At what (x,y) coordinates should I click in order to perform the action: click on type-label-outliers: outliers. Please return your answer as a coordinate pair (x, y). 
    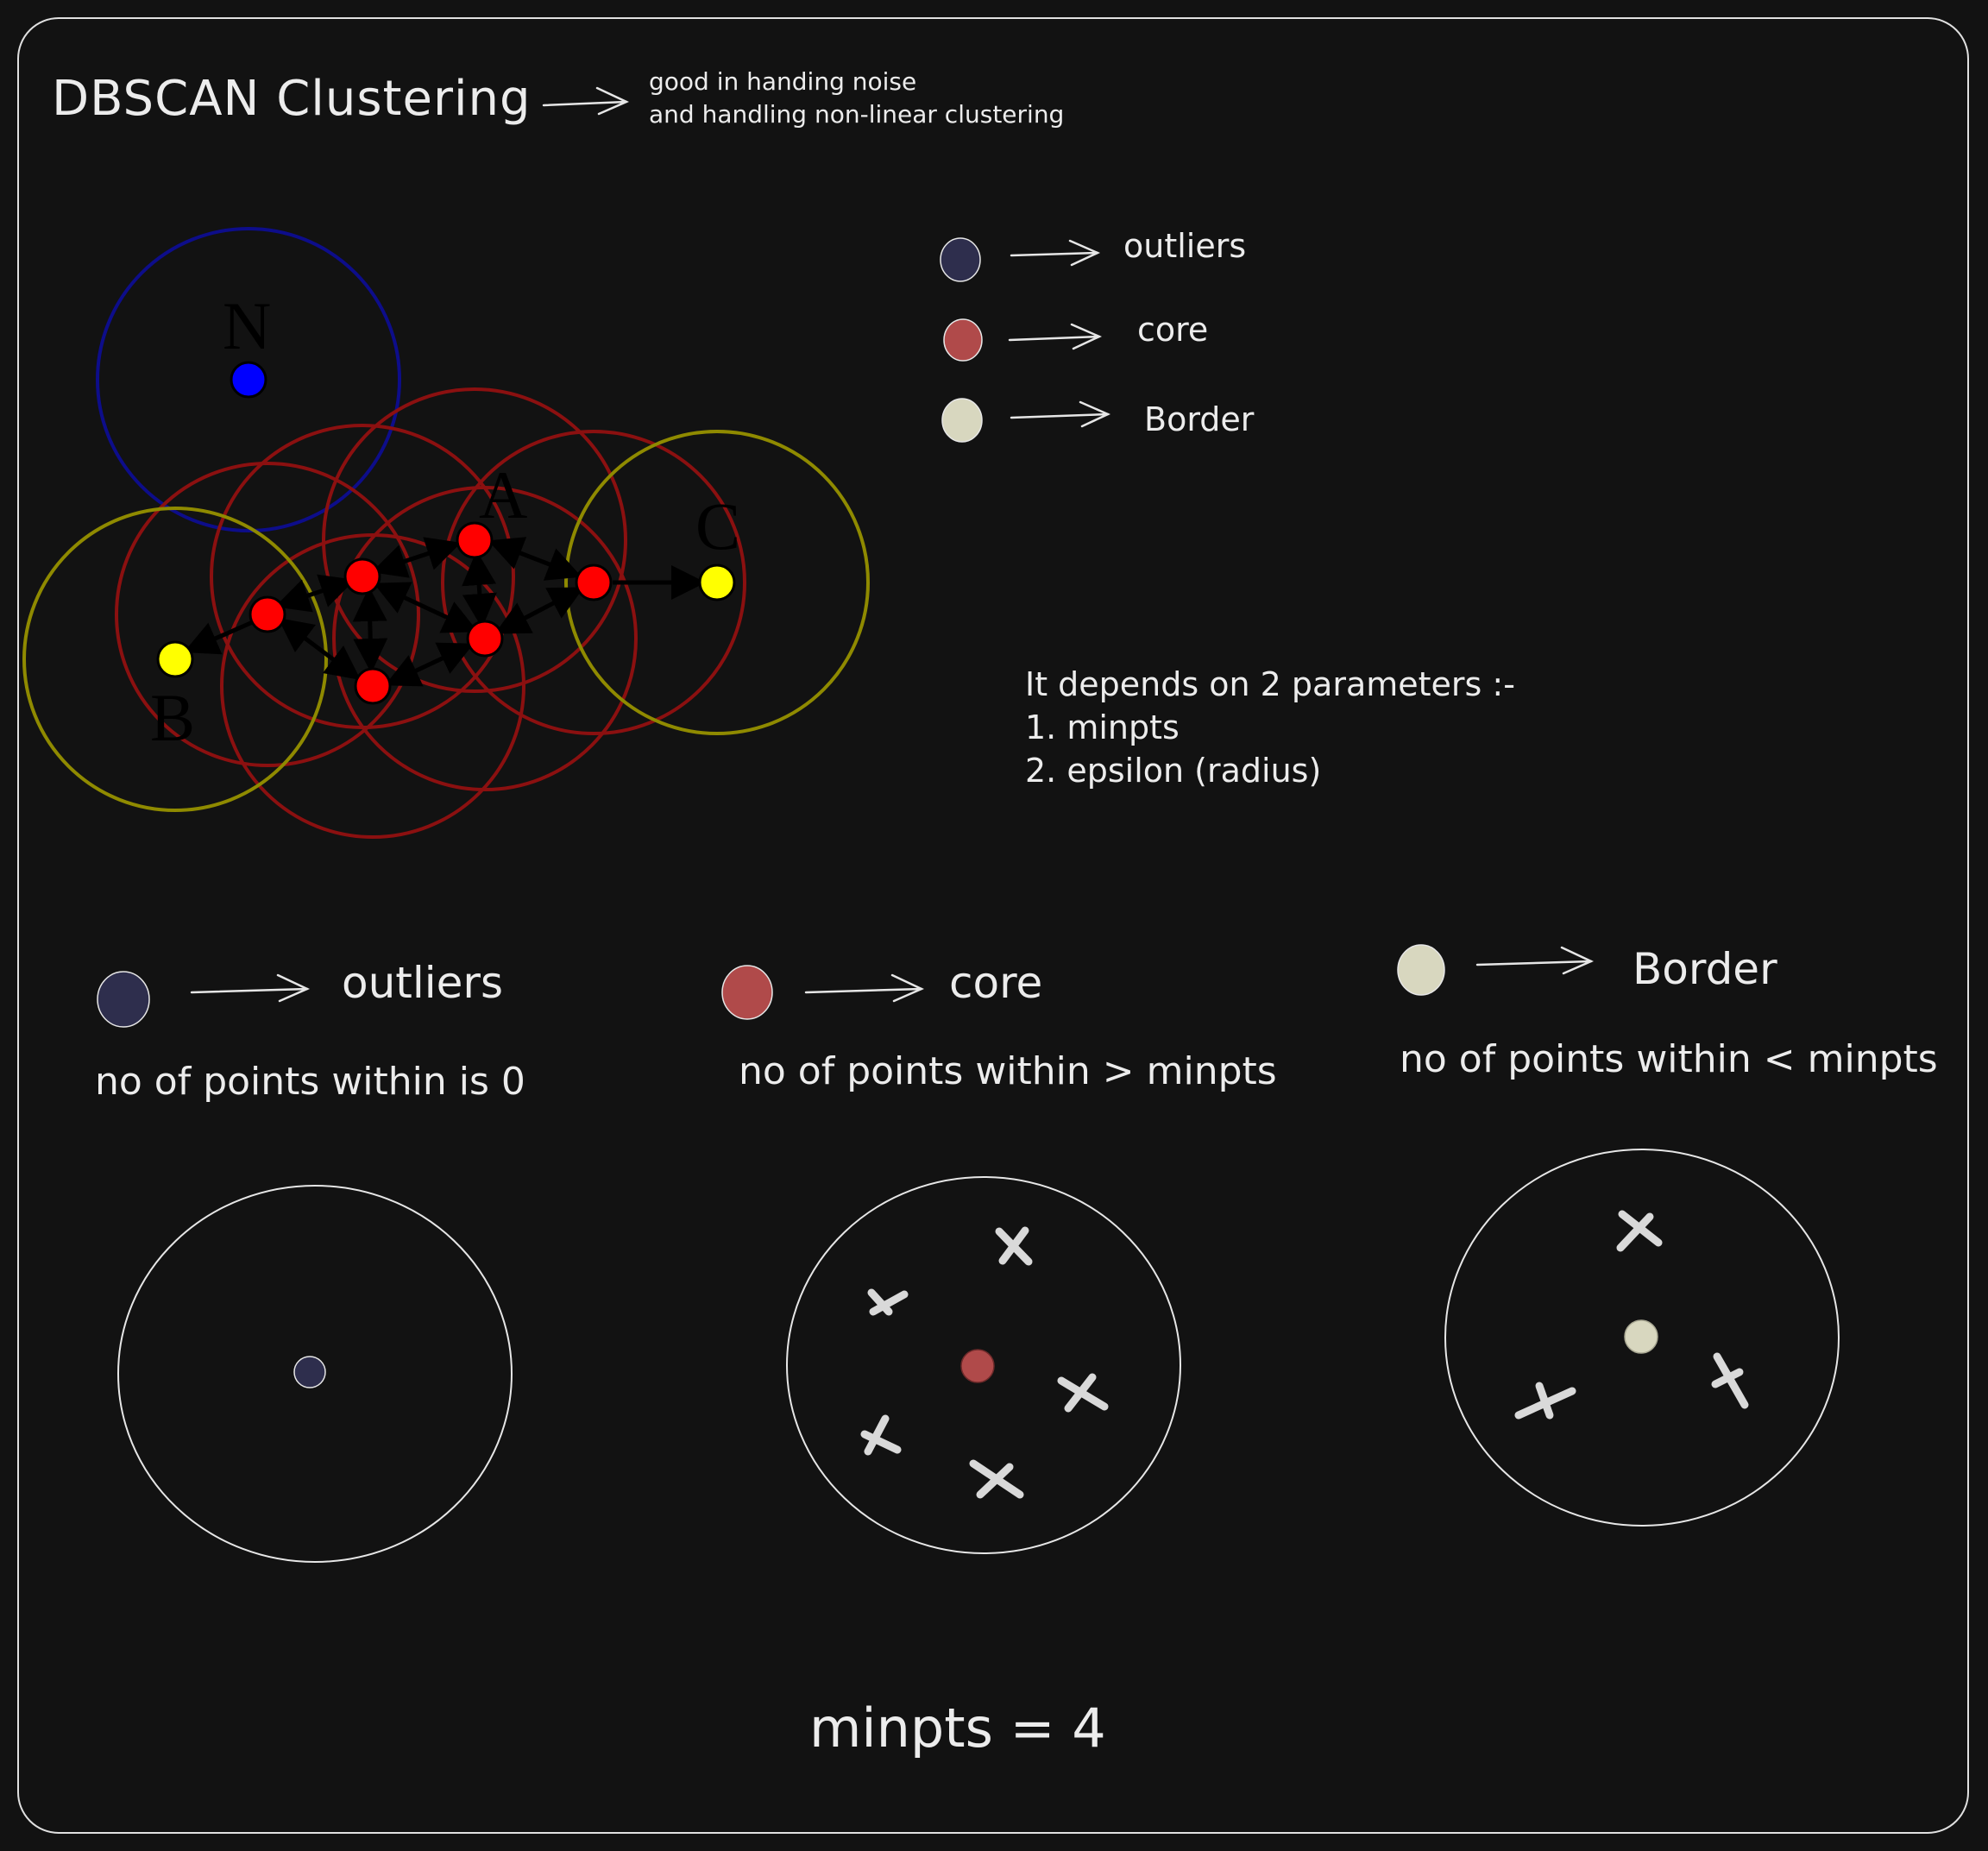
    Looking at the image, I should click on (423, 983).